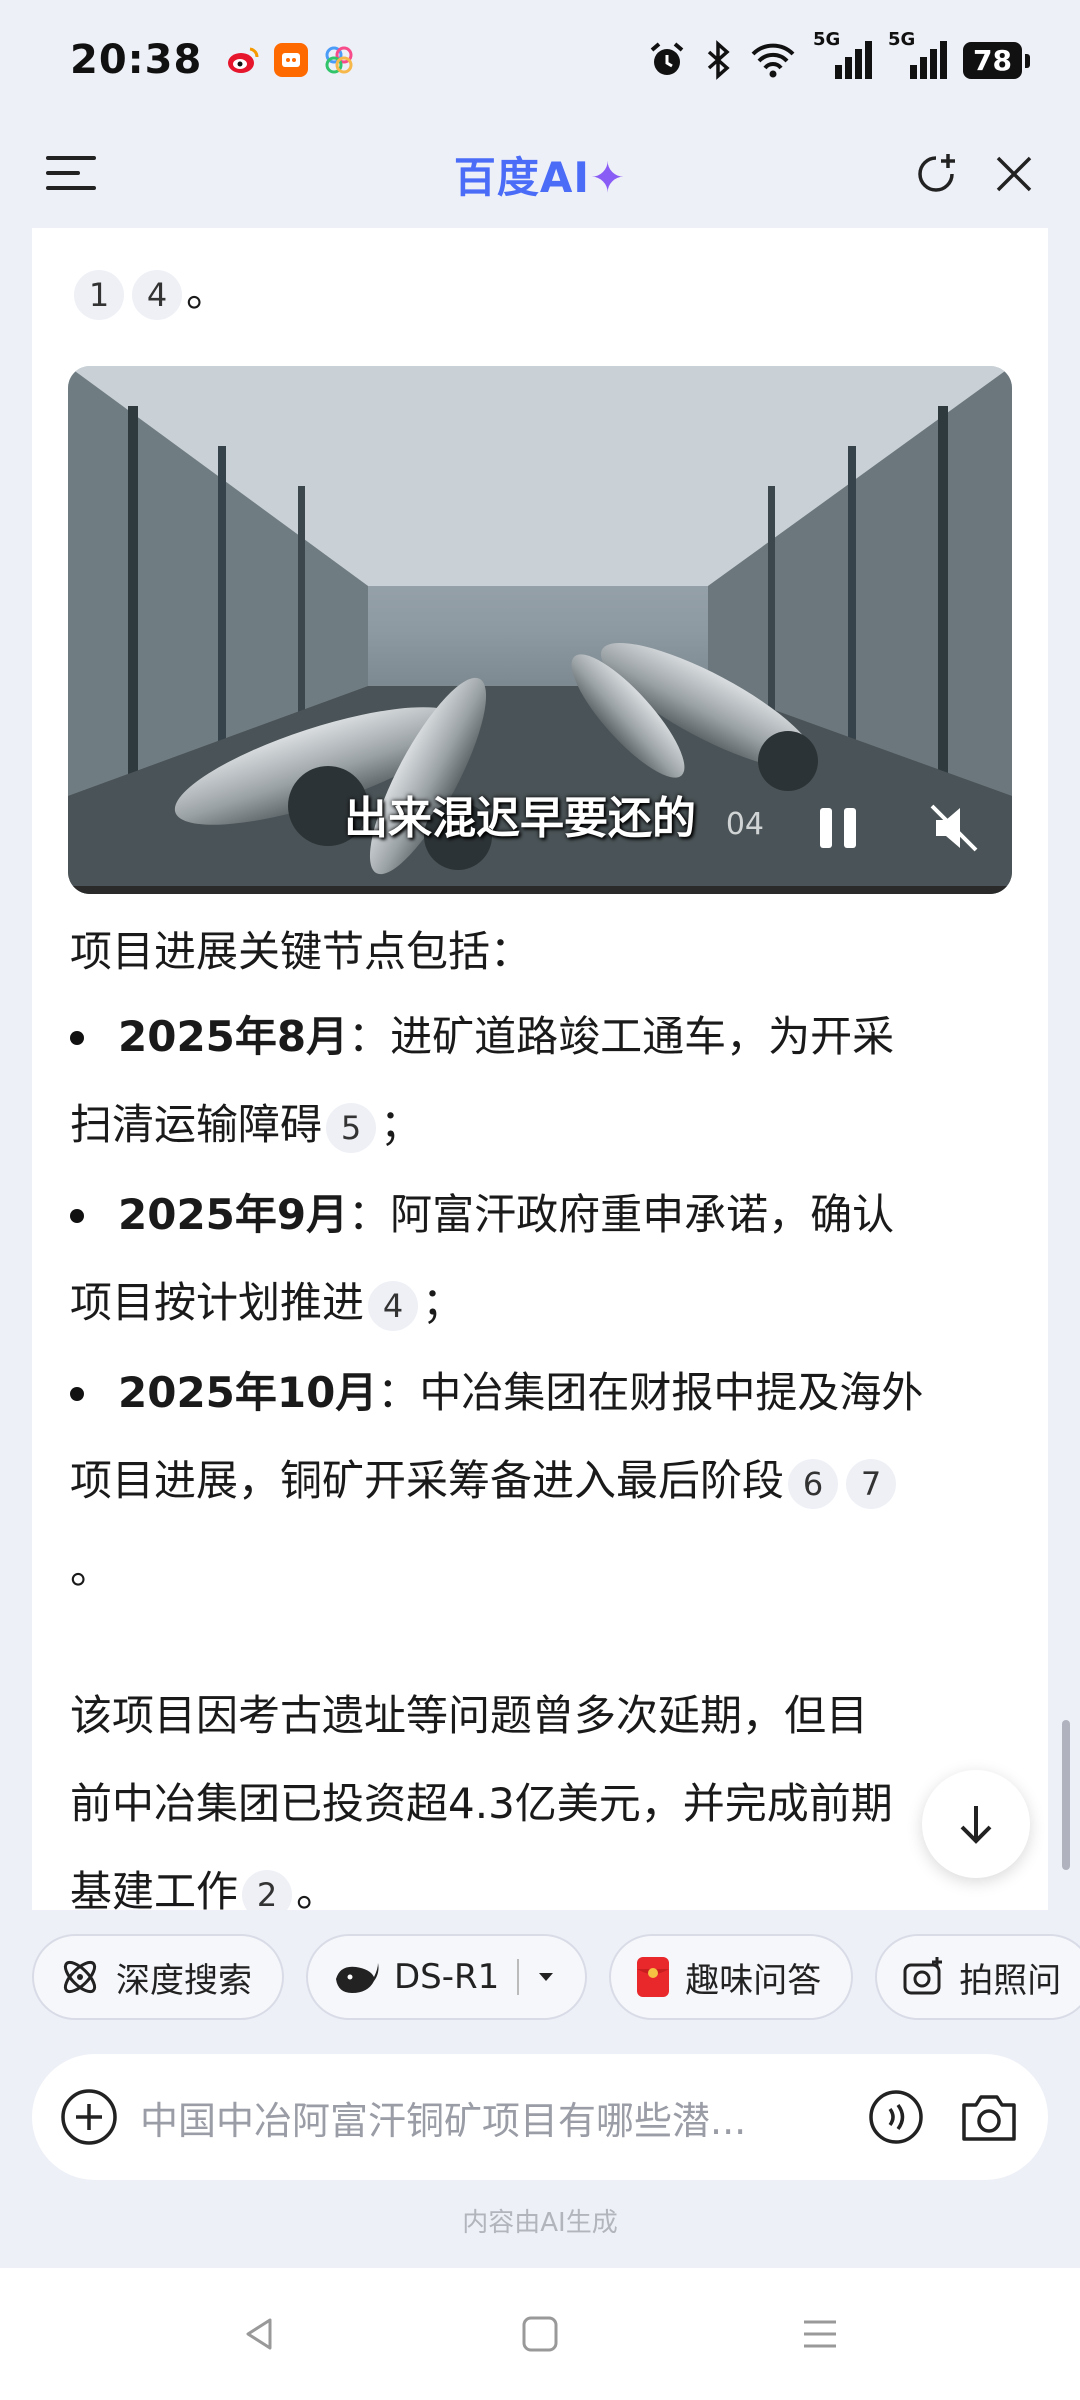  I want to click on chip-label: 拍照问, so click(1010, 1980).